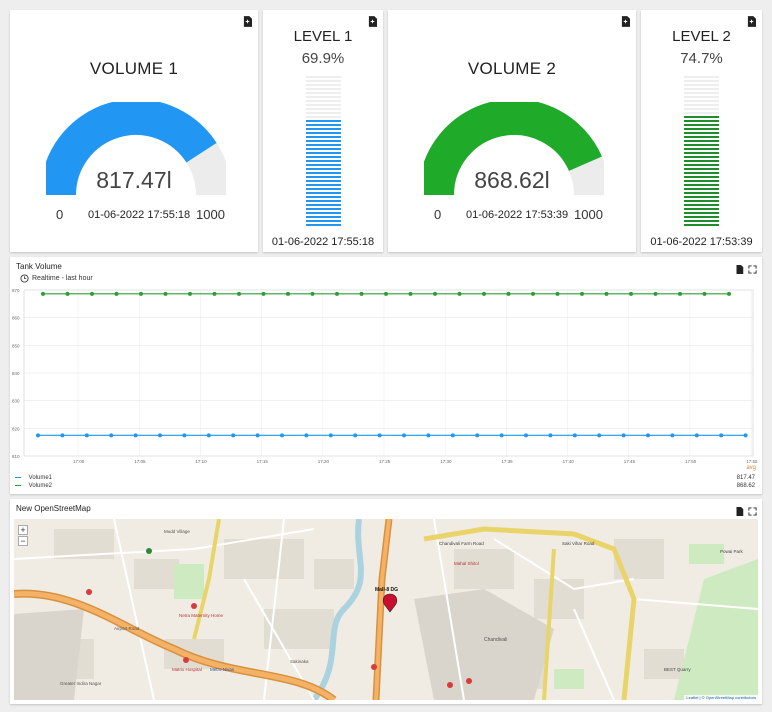 This screenshot has width=772, height=712. What do you see at coordinates (387, 590) in the screenshot?
I see `map-label: Mall-8 DG` at bounding box center [387, 590].